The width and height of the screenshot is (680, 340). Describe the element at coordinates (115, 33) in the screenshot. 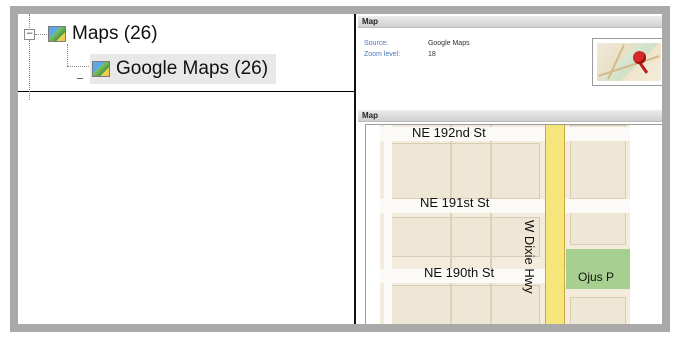

I see `tree-node-label: Maps (26)` at that location.